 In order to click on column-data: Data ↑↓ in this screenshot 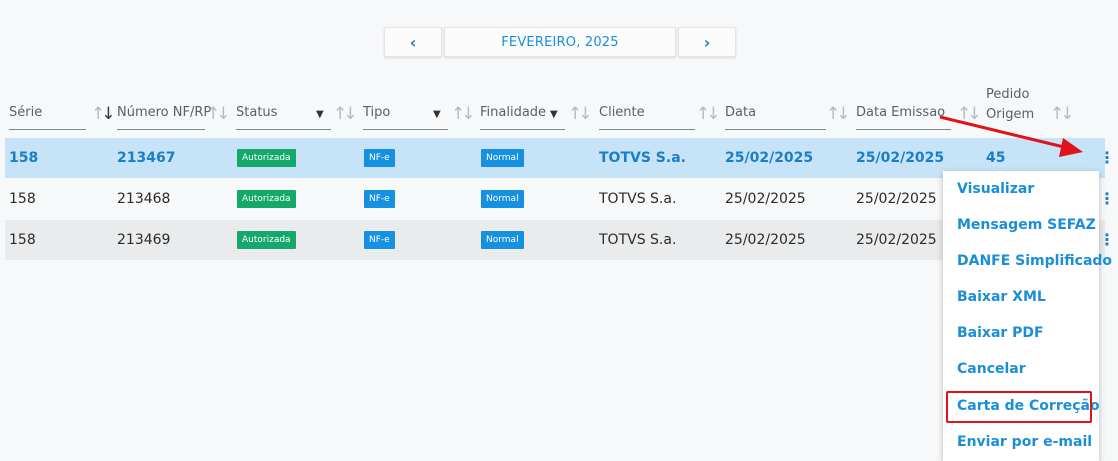, I will do `click(787, 110)`.